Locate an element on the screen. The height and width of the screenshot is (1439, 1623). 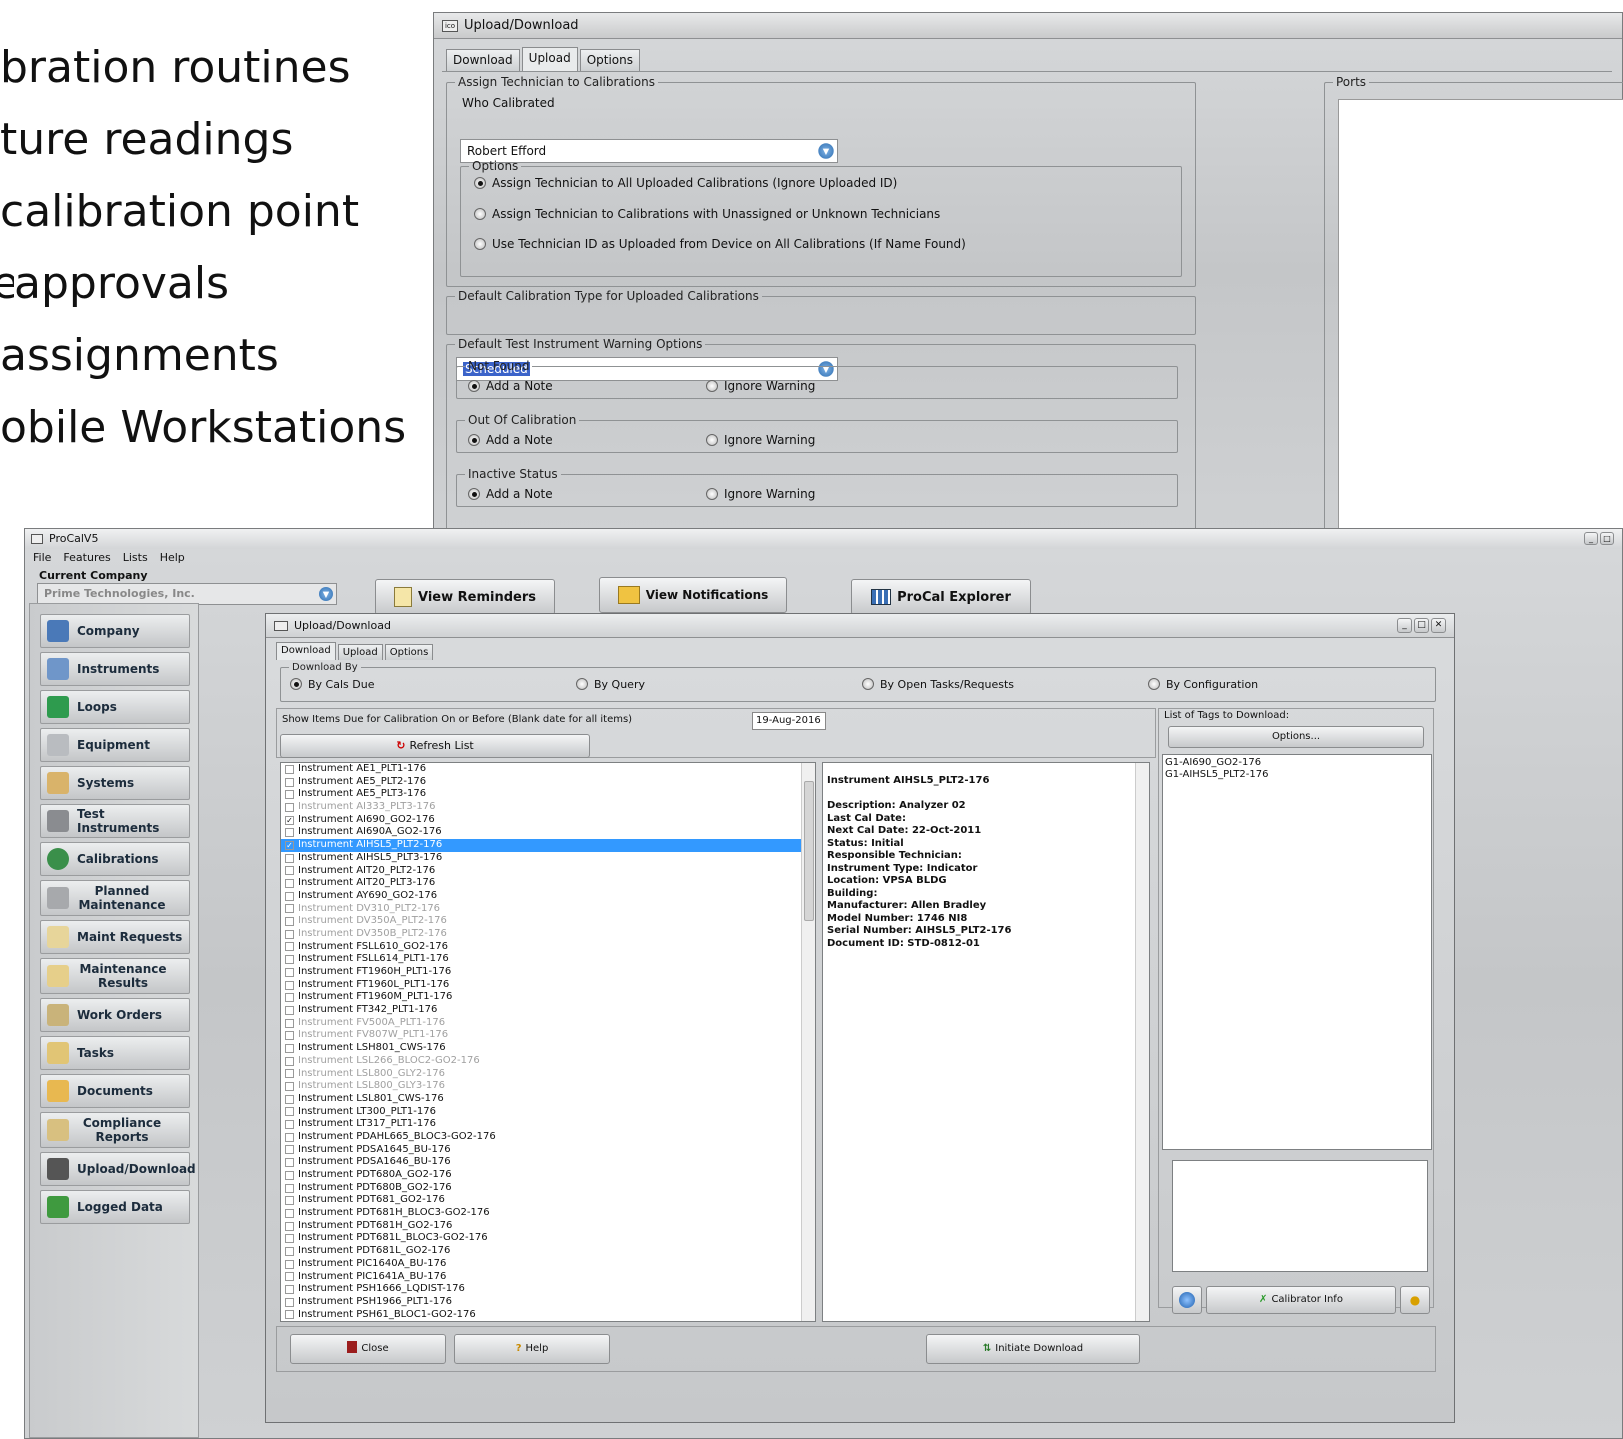
instrument-row: Instrument PDT680B_GO2-176 is located at coordinates (548, 1188).